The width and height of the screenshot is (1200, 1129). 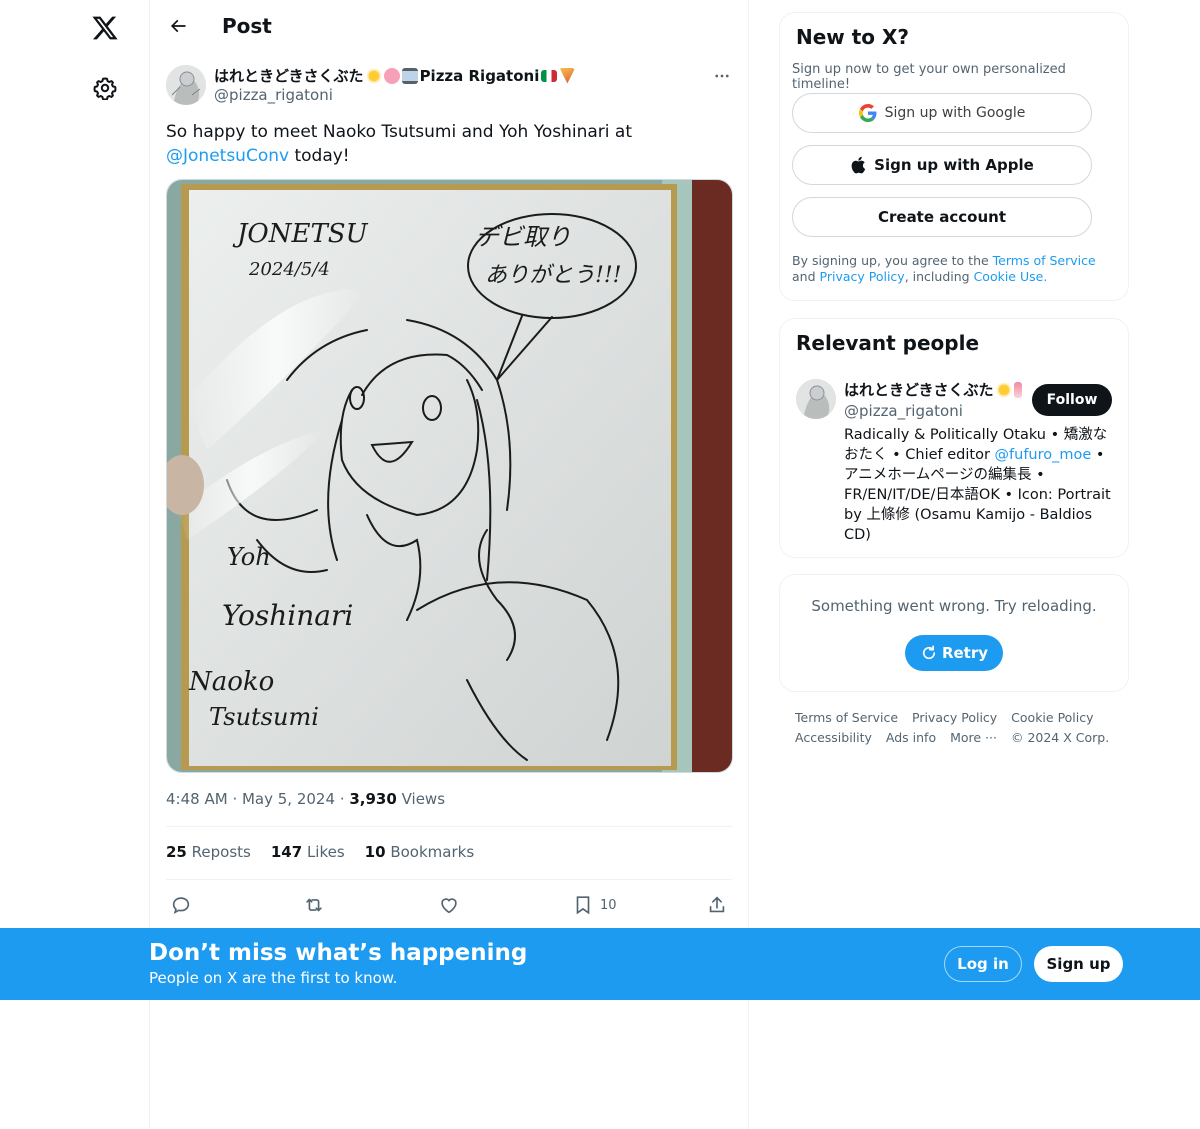 I want to click on pizza-emoji-icon, so click(x=567, y=75).